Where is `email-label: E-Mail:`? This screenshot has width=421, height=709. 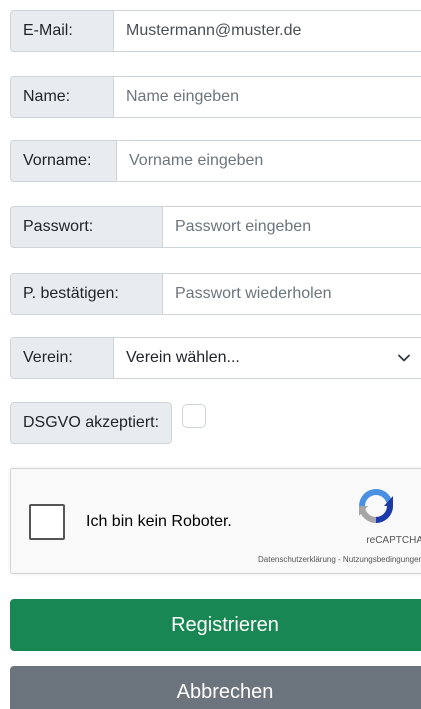
email-label: E-Mail: is located at coordinates (62, 31).